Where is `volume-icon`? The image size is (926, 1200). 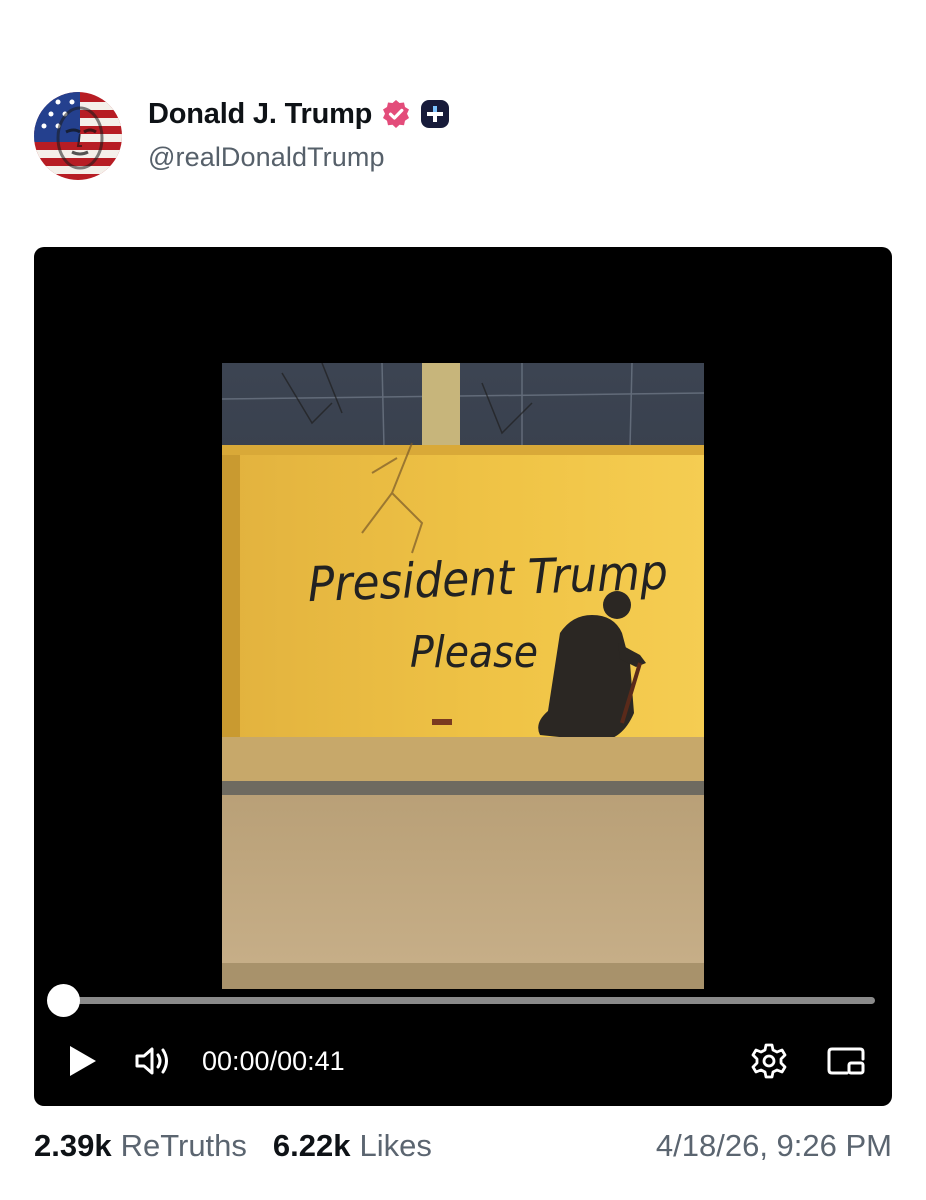 volume-icon is located at coordinates (151, 1061).